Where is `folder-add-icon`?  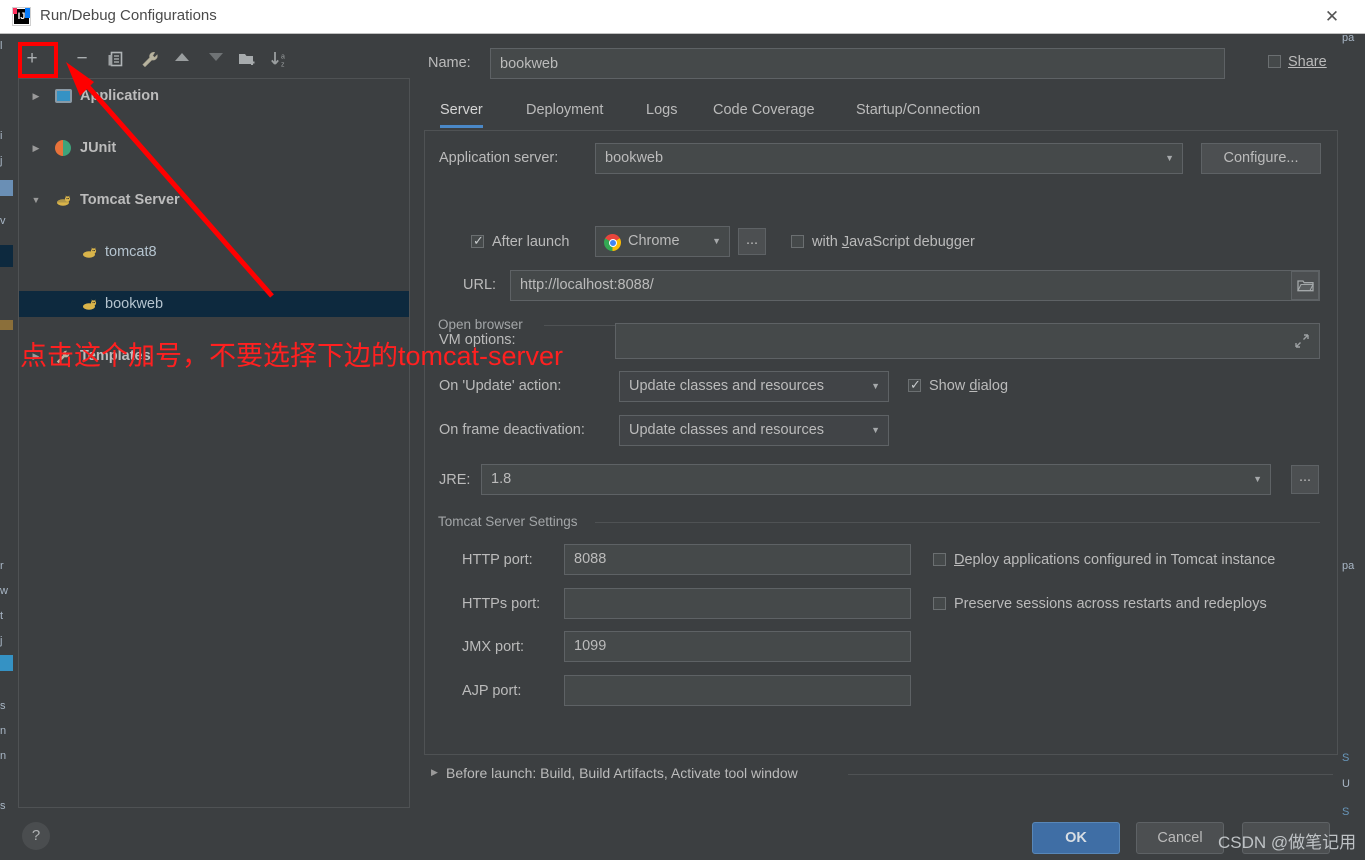 folder-add-icon is located at coordinates (247, 59).